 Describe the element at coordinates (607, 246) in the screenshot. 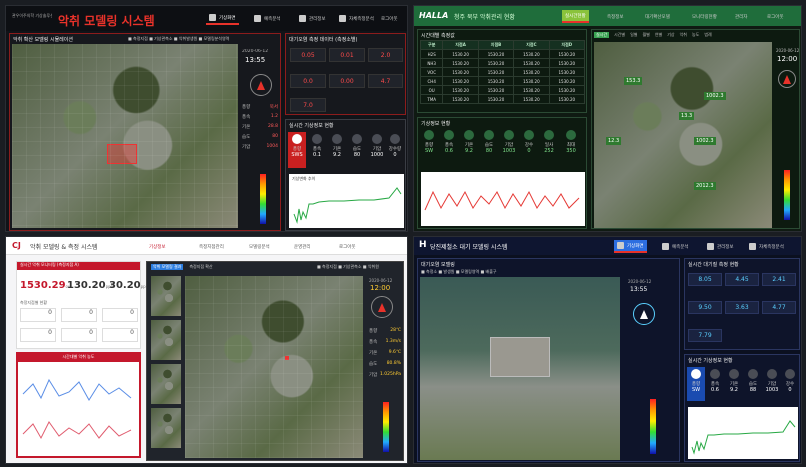

I see `header: H 당진제철소 대기 모델링 시스템 기상화면 예측분석 관리정보 자체측정분석` at that location.